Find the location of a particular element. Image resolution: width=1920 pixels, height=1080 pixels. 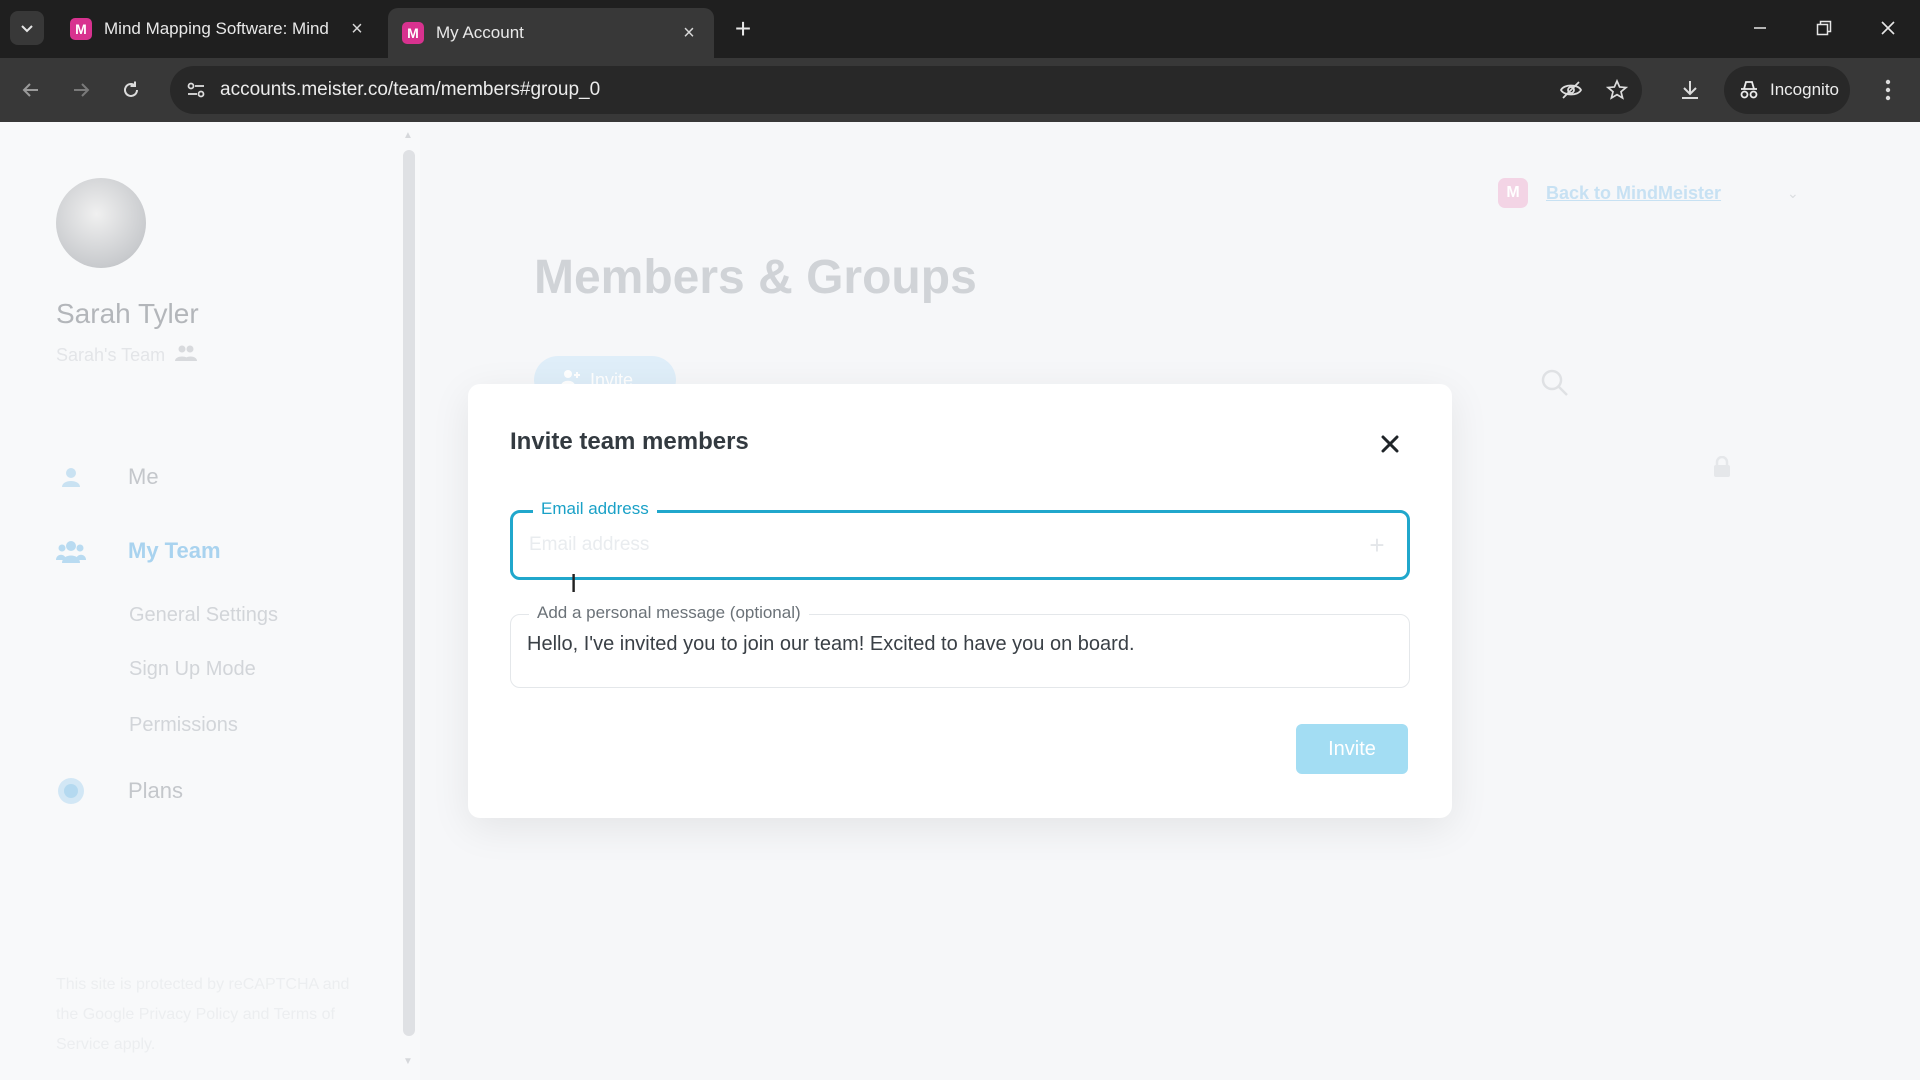

scroll-up-arrow-icon: ▲ is located at coordinates (408, 135).